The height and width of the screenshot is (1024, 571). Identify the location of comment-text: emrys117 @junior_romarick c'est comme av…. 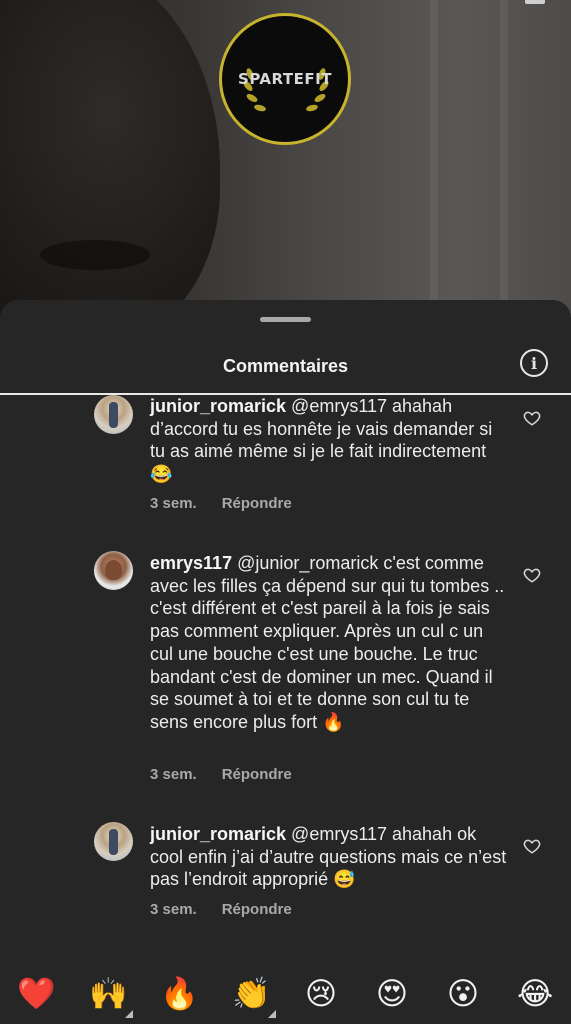
(330, 643).